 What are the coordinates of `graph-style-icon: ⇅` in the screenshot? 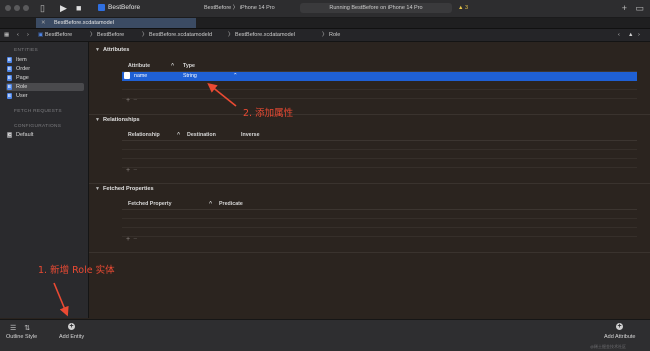 It's located at (27, 328).